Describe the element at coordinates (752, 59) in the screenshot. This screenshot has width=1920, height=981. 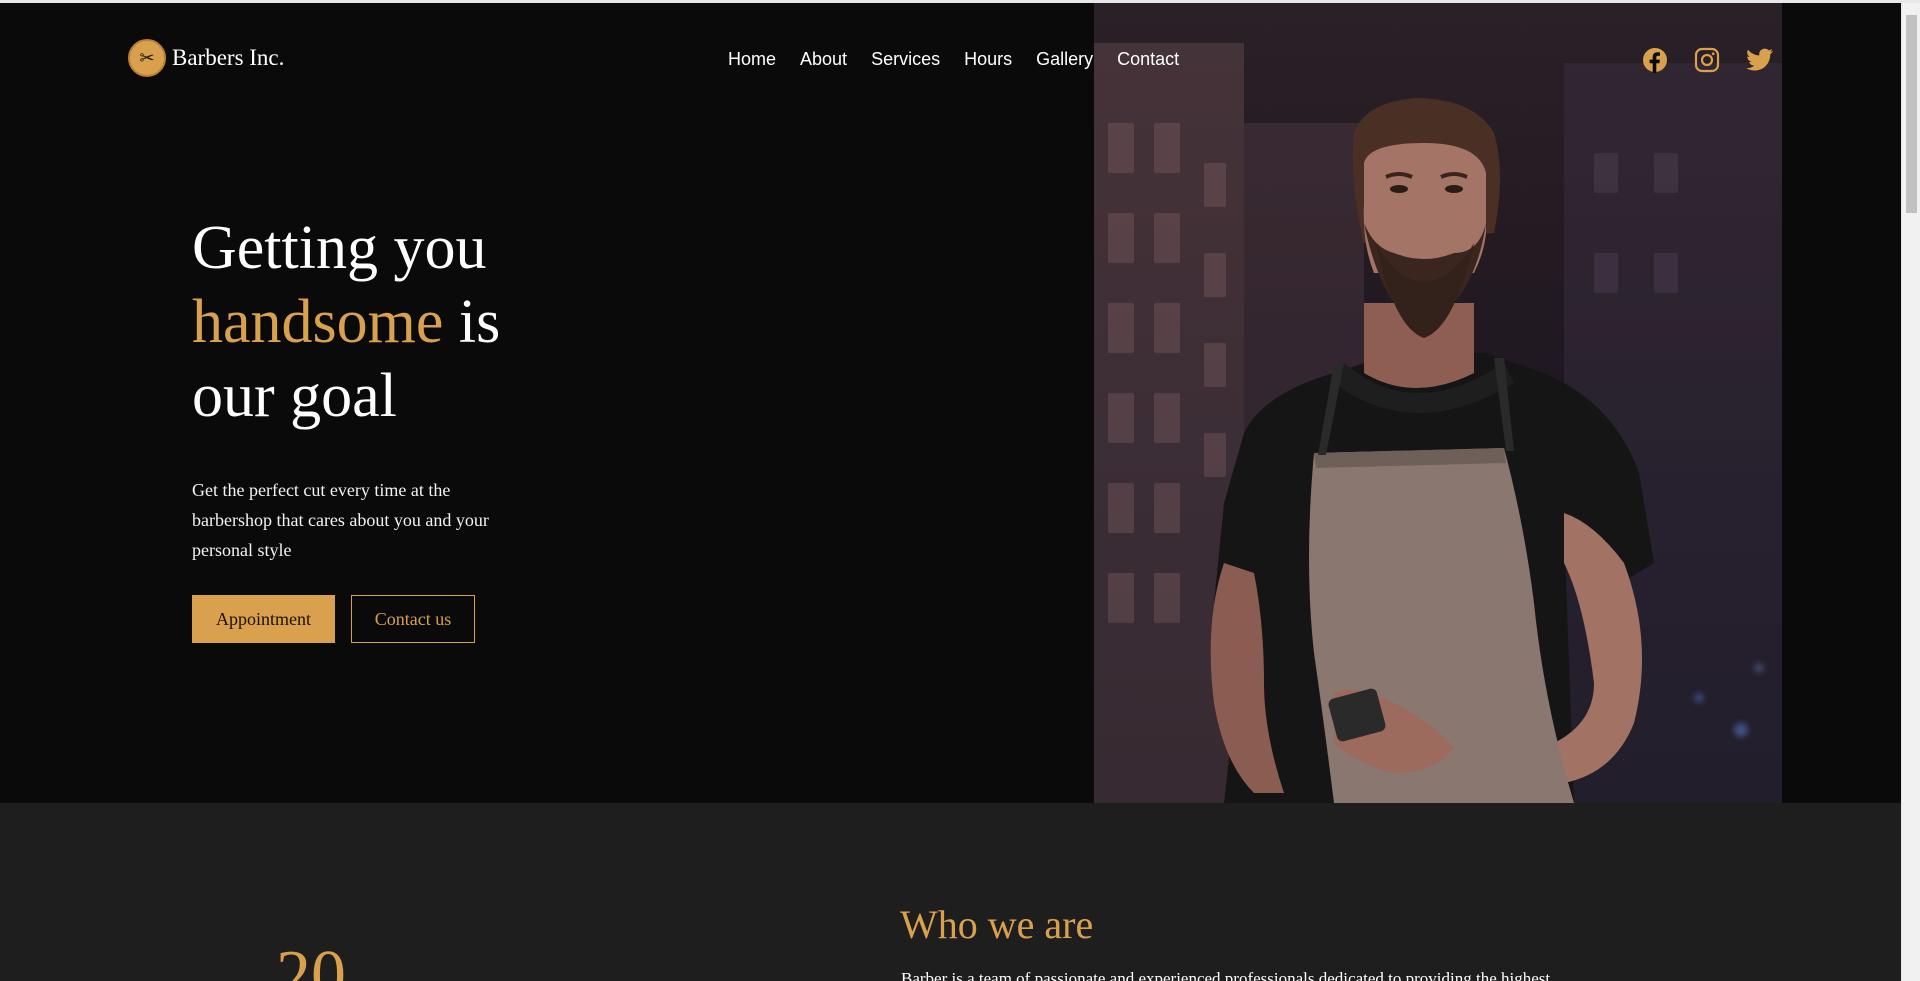
I see `nav-link-home: Home` at that location.